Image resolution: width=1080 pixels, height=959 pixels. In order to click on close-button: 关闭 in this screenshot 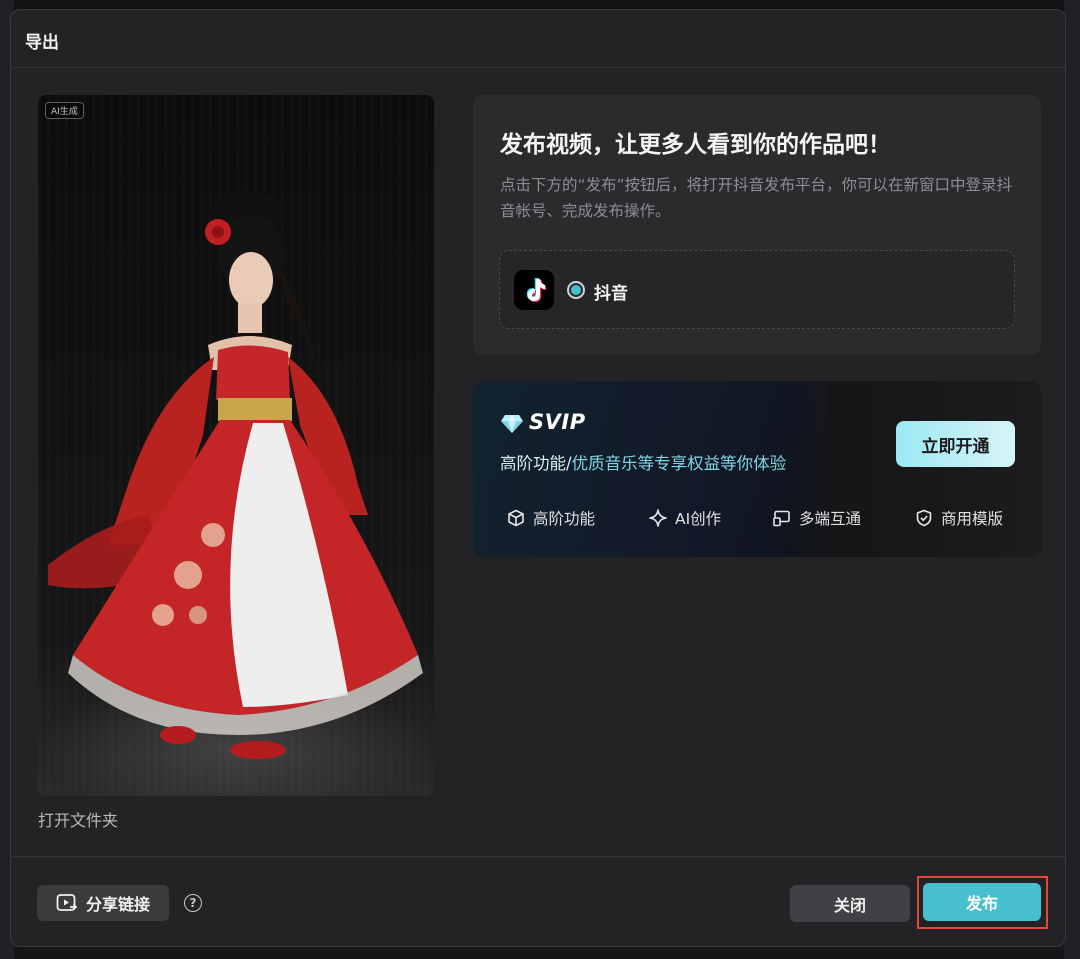, I will do `click(850, 903)`.